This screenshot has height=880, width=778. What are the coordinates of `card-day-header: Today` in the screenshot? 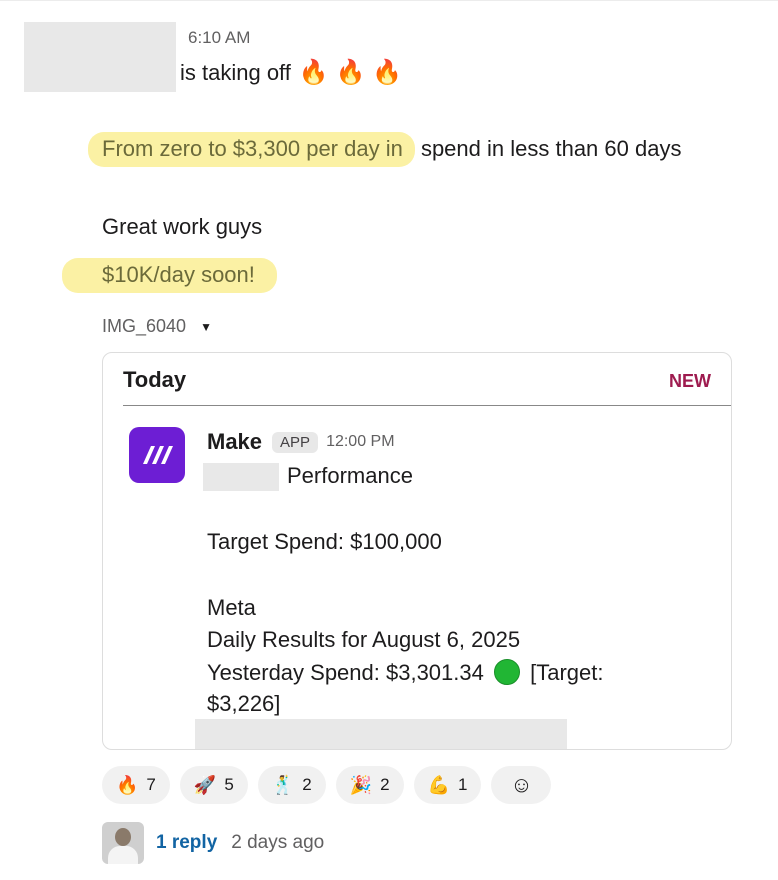 It's located at (155, 379).